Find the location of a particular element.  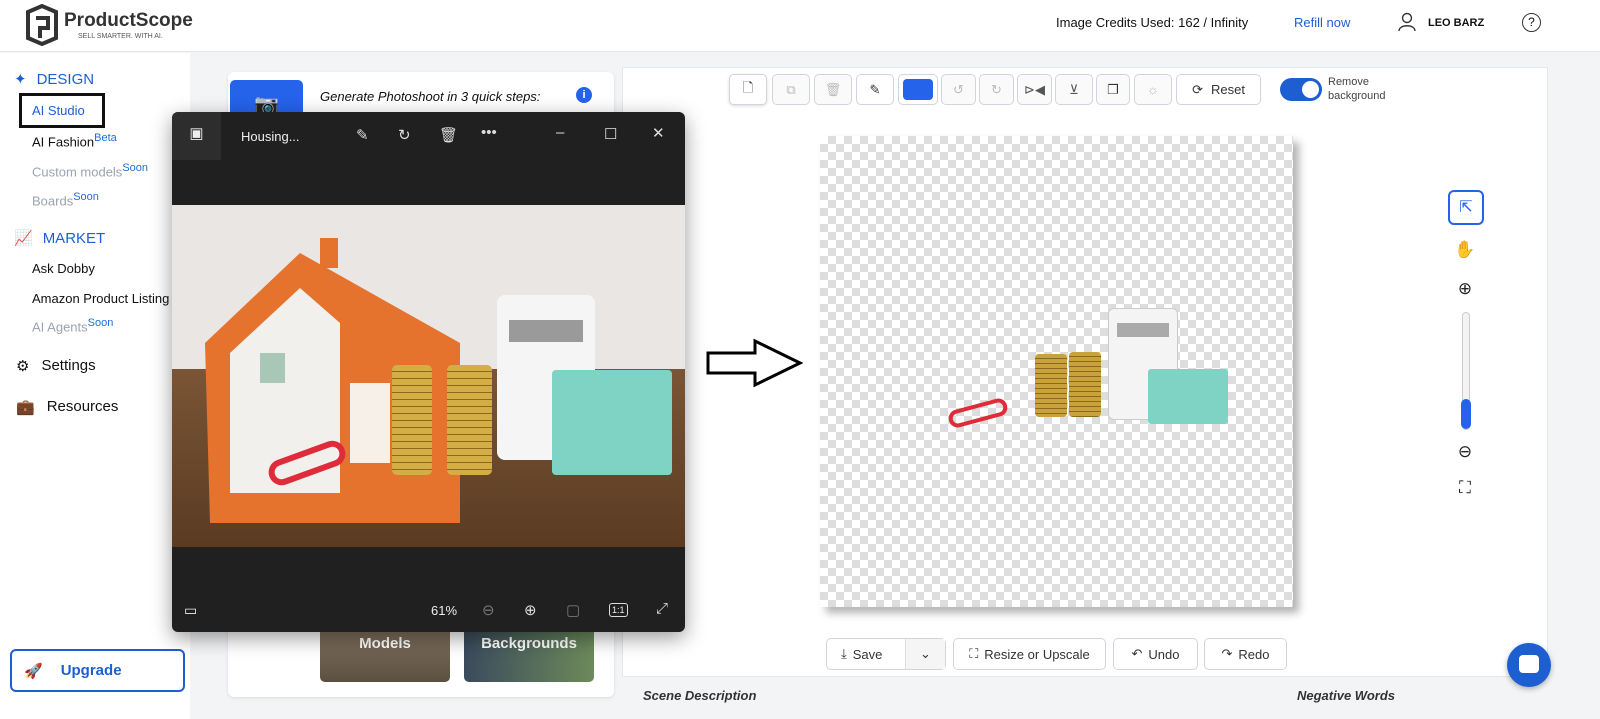

rotate-left-button: ↺ is located at coordinates (958, 89).